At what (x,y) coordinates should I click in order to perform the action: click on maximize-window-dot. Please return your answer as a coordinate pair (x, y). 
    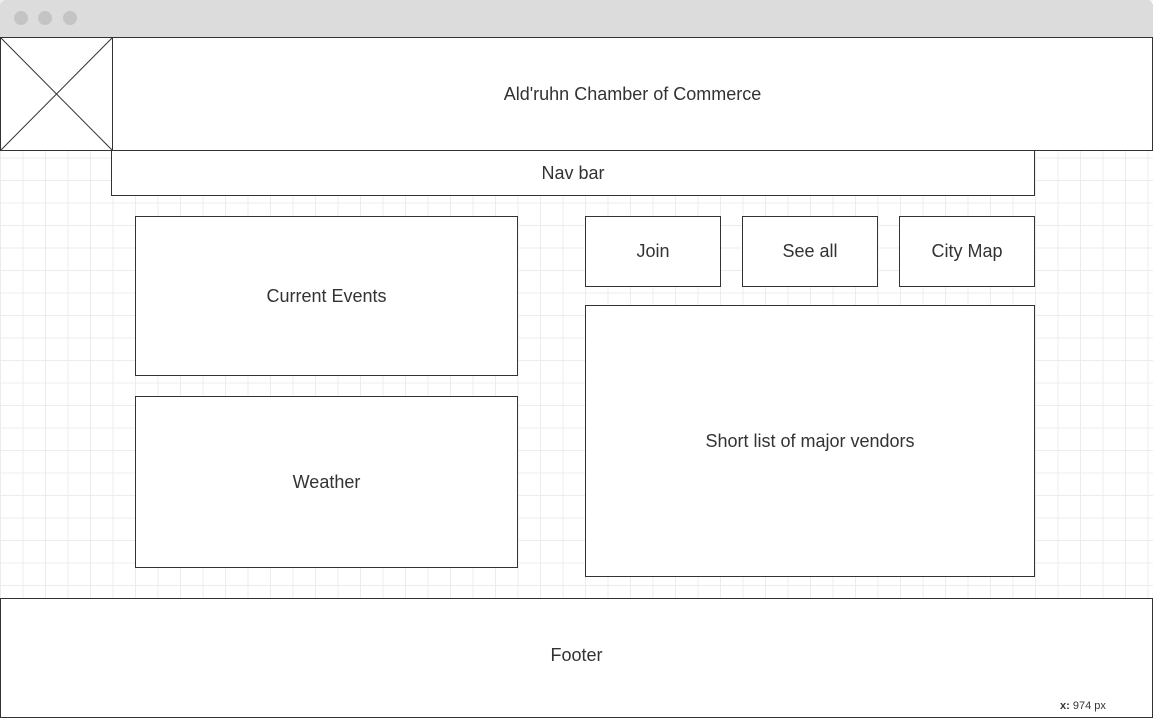
    Looking at the image, I should click on (70, 18).